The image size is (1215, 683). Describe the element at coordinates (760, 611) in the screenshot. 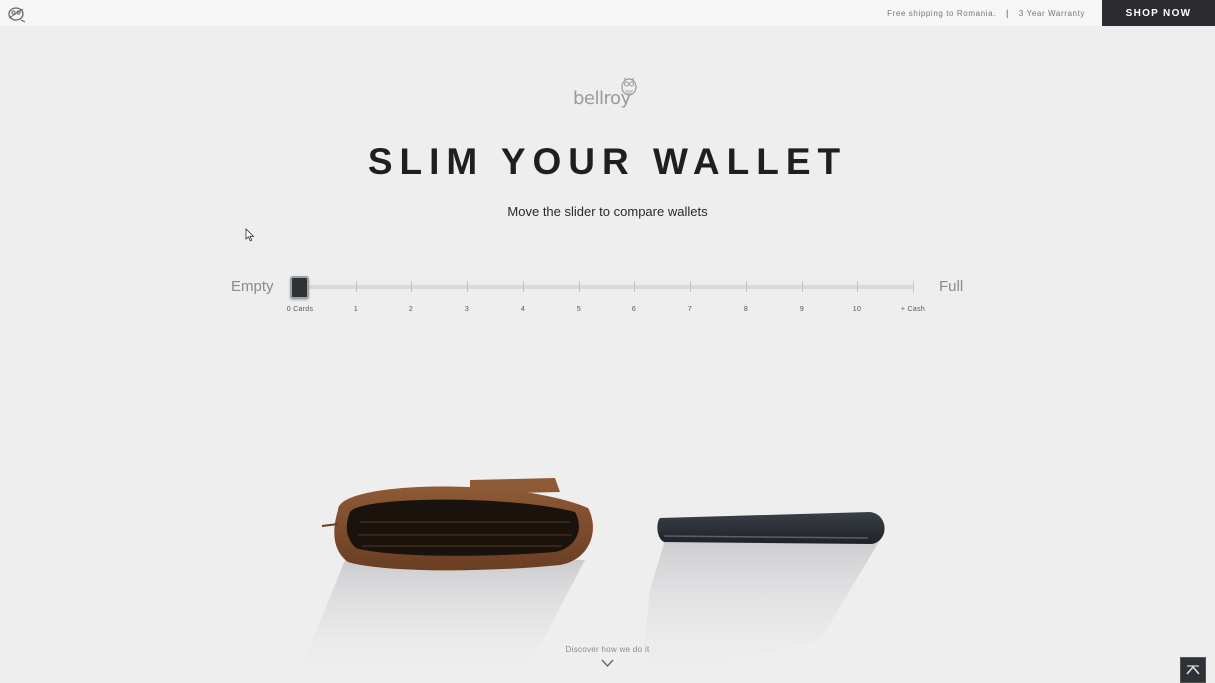

I see `slim-wallet-shadow` at that location.